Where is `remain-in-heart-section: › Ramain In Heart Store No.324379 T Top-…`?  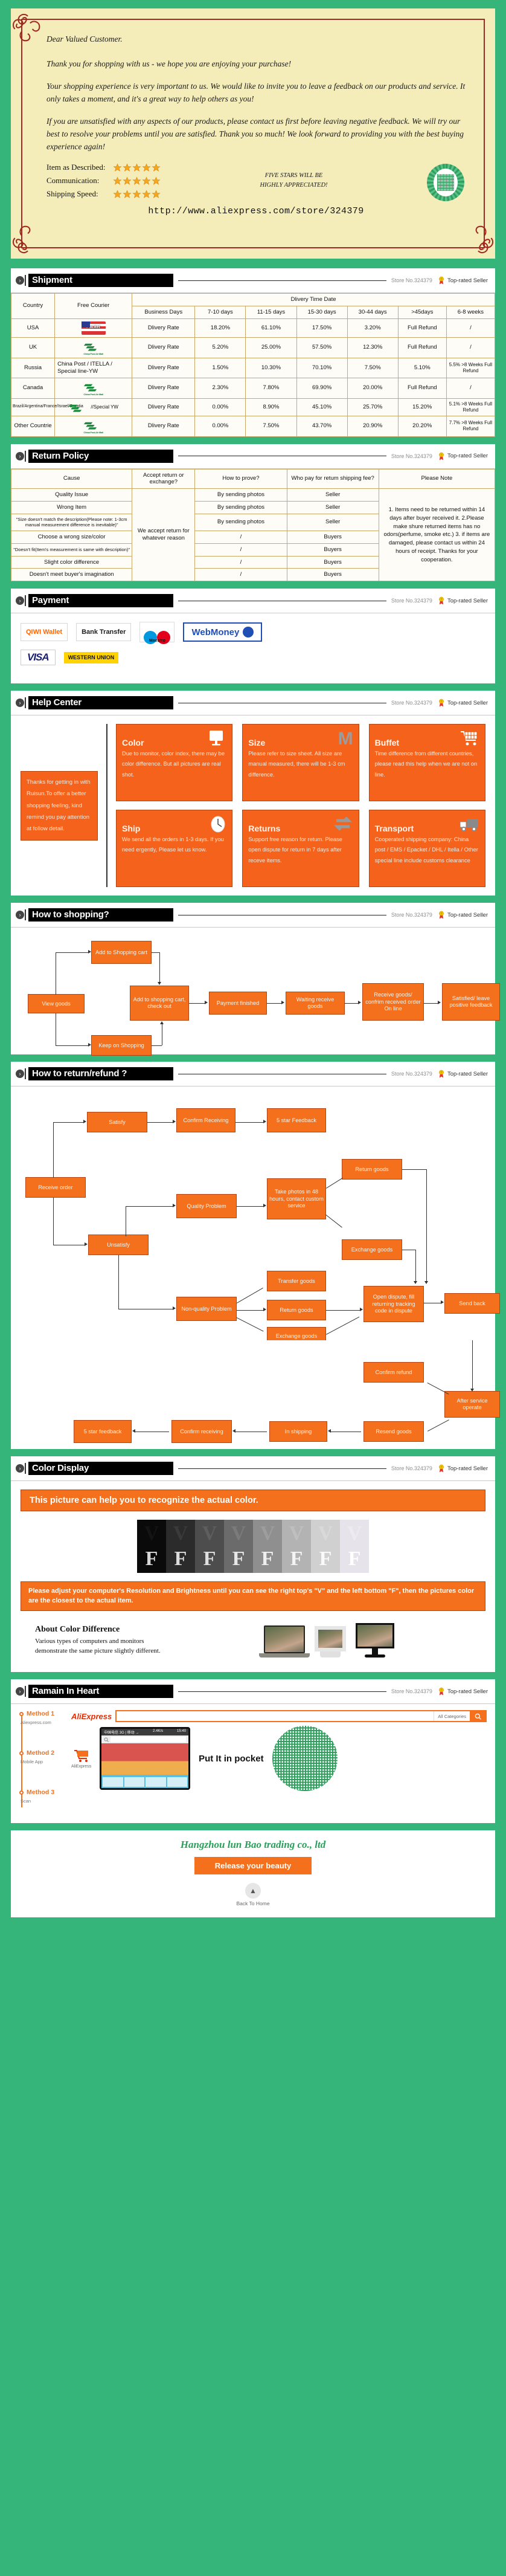
remain-in-heart-section: › Ramain In Heart Store No.324379 T Top-… is located at coordinates (253, 1752).